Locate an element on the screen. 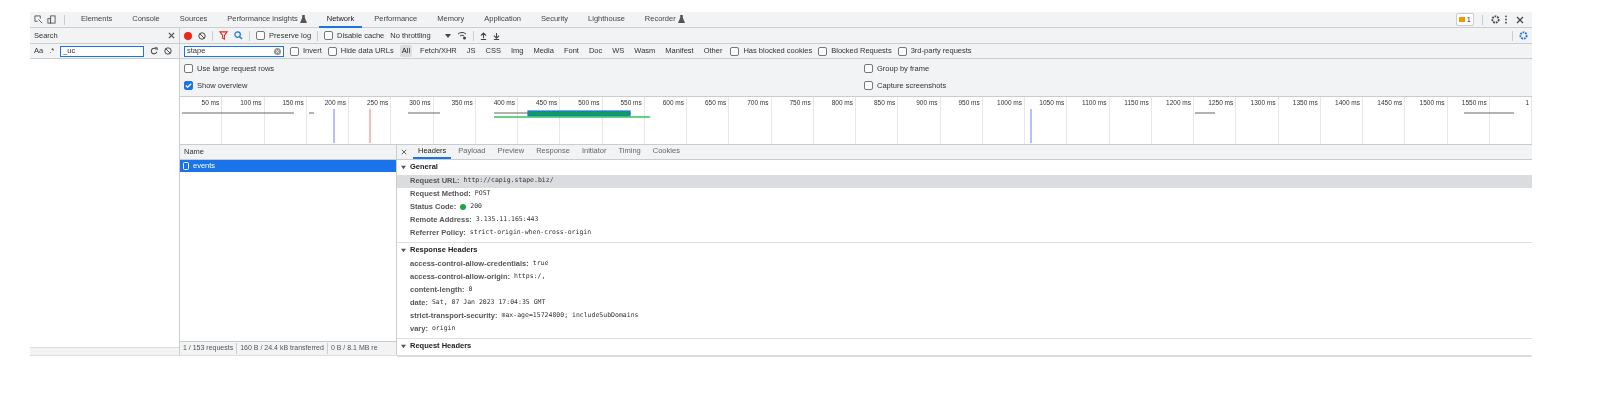 The width and height of the screenshot is (1600, 402). filter-icon is located at coordinates (223, 35).